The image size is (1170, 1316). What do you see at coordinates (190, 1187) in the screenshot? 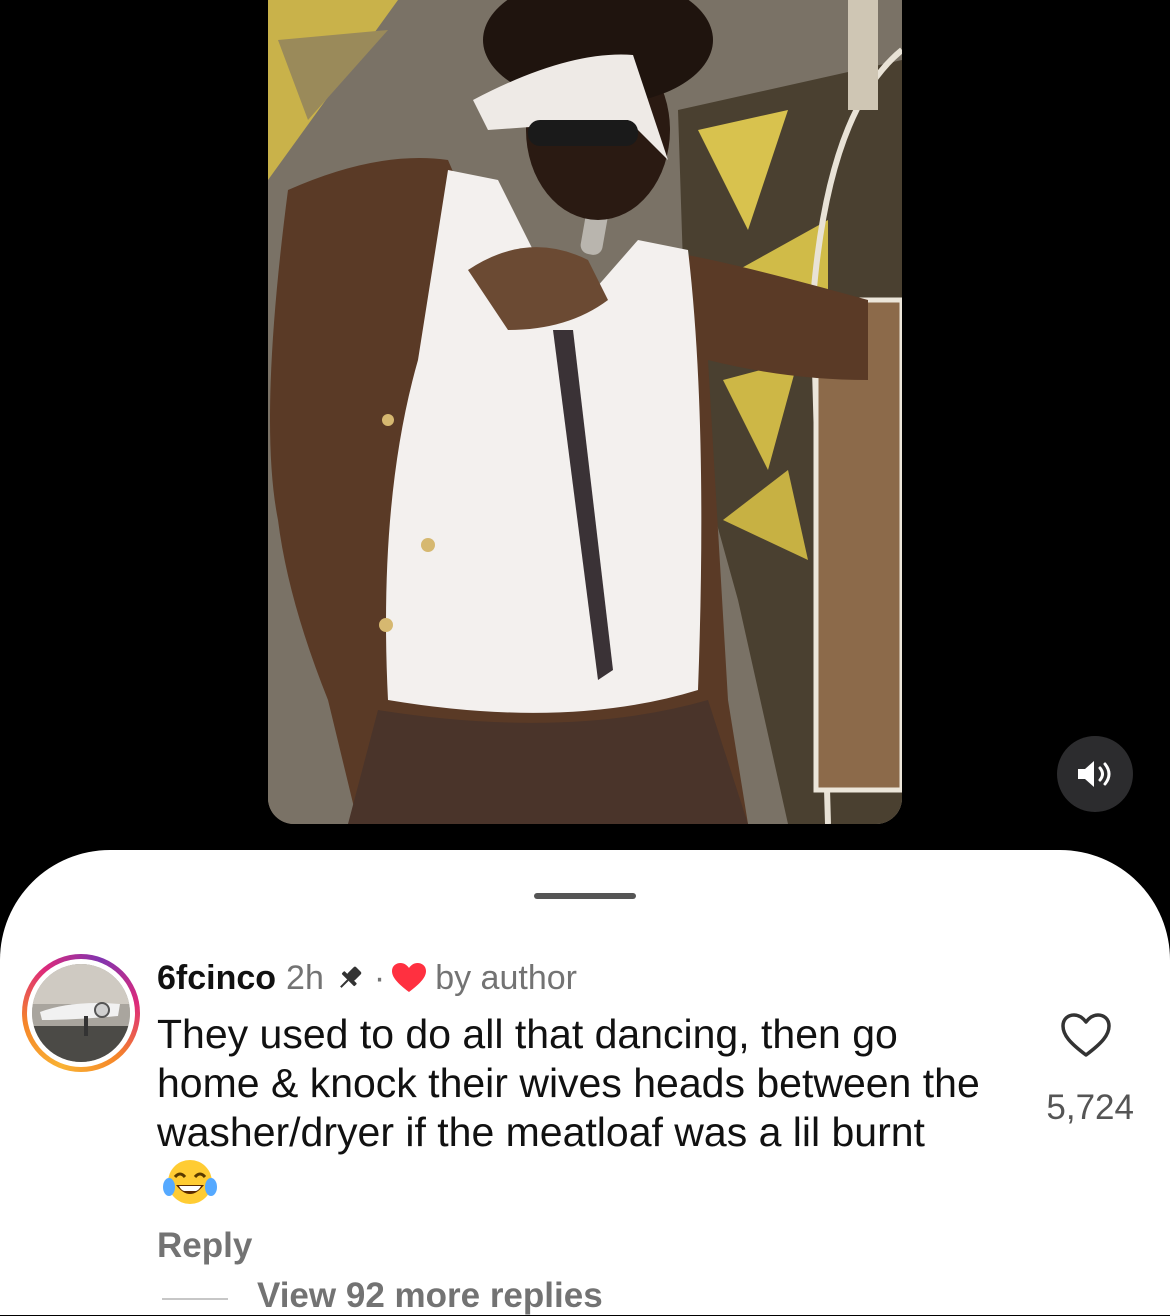
I see `face-with-tears-of-joy-emoji` at bounding box center [190, 1187].